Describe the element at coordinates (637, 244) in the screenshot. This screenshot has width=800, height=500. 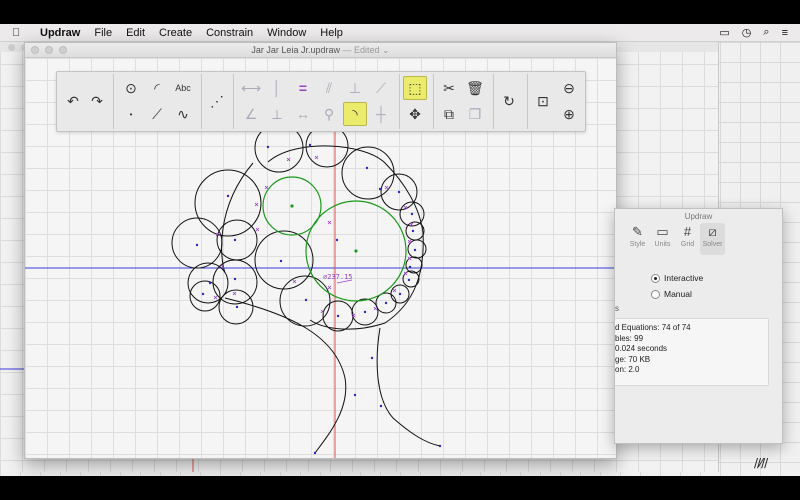
I see `tab-style-label: Style` at that location.